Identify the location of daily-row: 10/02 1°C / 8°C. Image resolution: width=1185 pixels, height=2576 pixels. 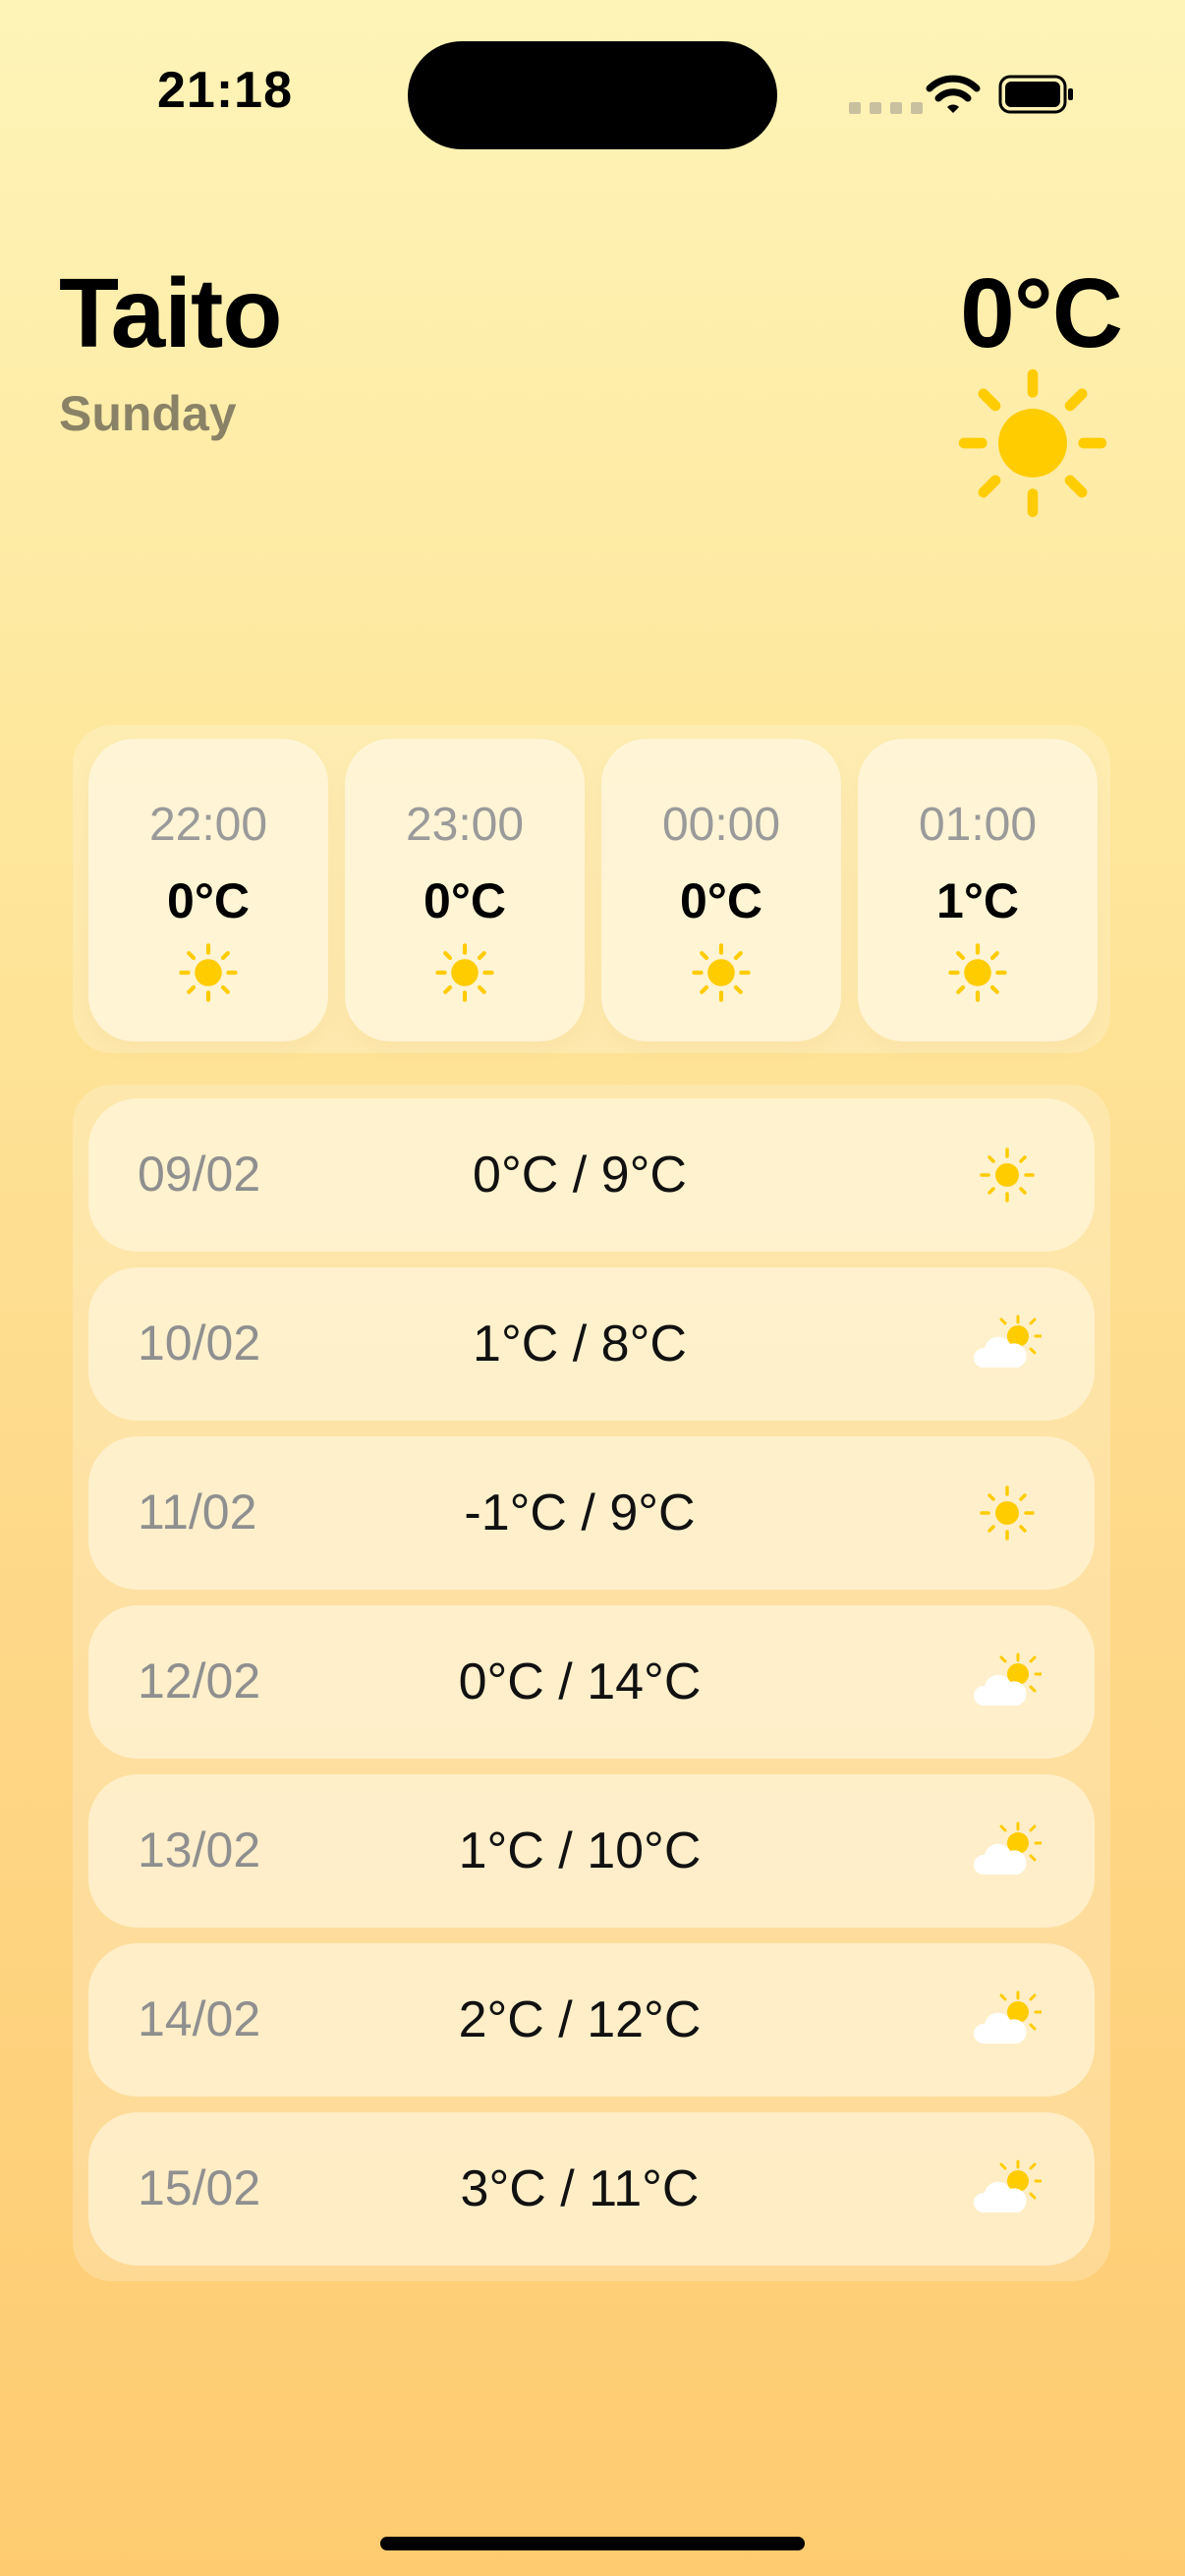
(592, 1344).